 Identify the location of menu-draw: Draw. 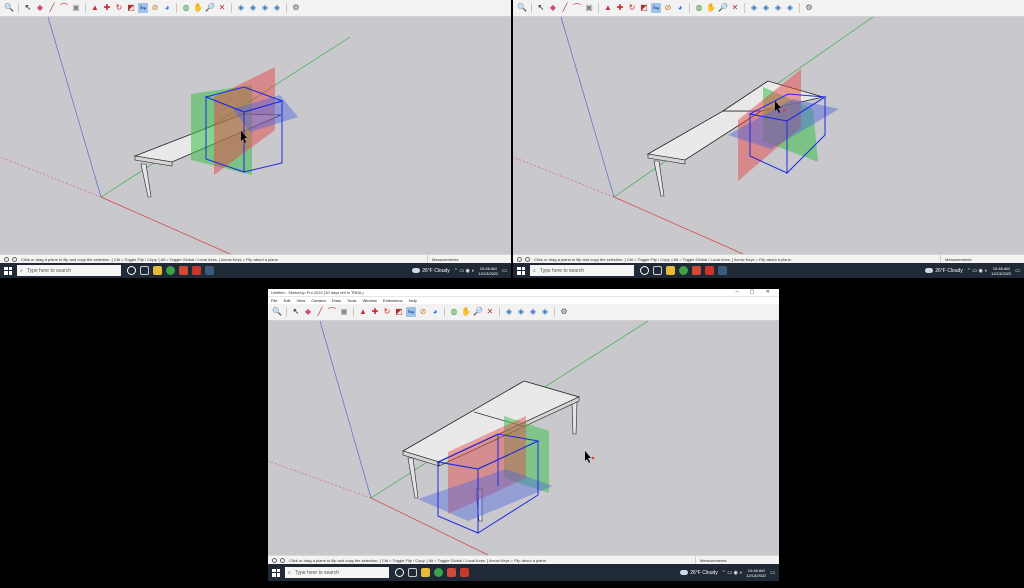
(336, 300).